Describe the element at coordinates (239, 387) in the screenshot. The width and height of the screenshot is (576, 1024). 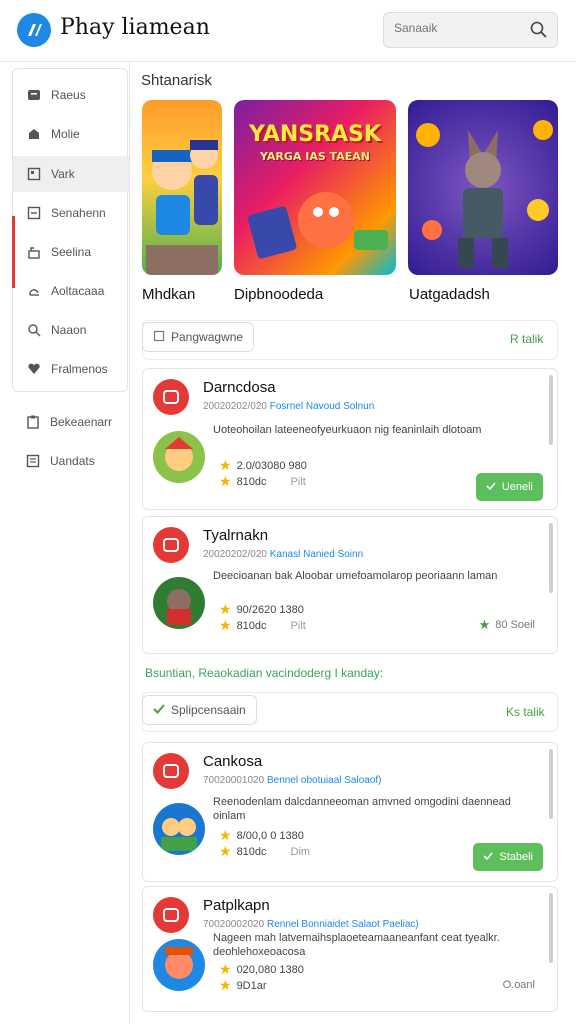
I see `game-title: Darncdosa` at that location.